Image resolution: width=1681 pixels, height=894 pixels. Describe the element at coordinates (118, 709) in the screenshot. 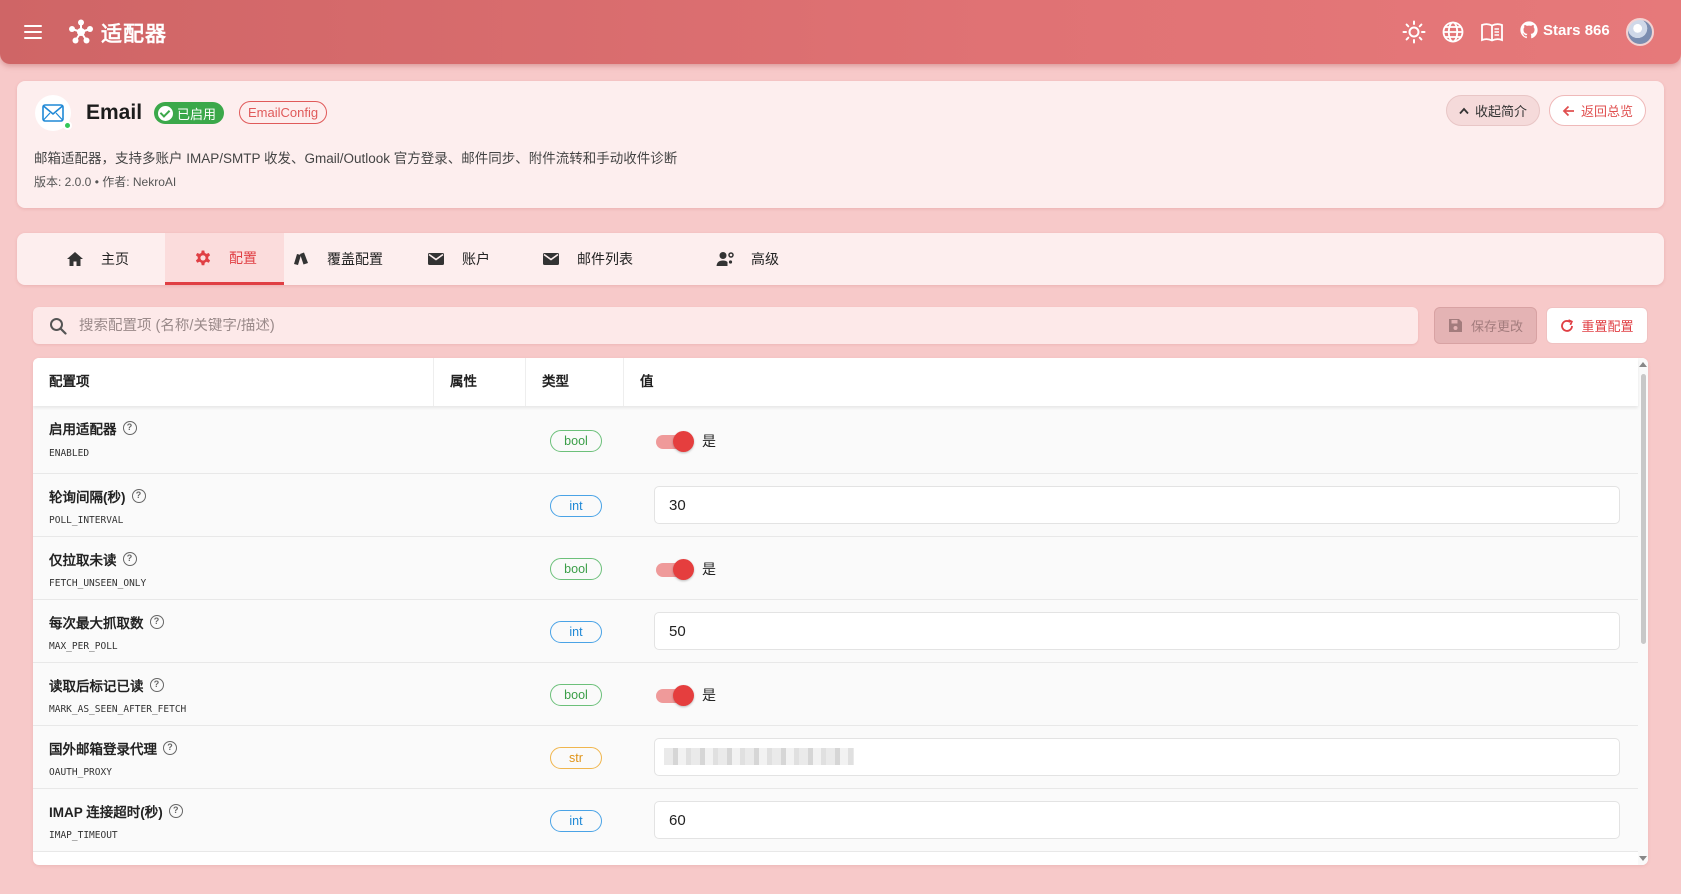

I see `config-key: MARK_AS_SEEN_AFTER_FETCH` at that location.